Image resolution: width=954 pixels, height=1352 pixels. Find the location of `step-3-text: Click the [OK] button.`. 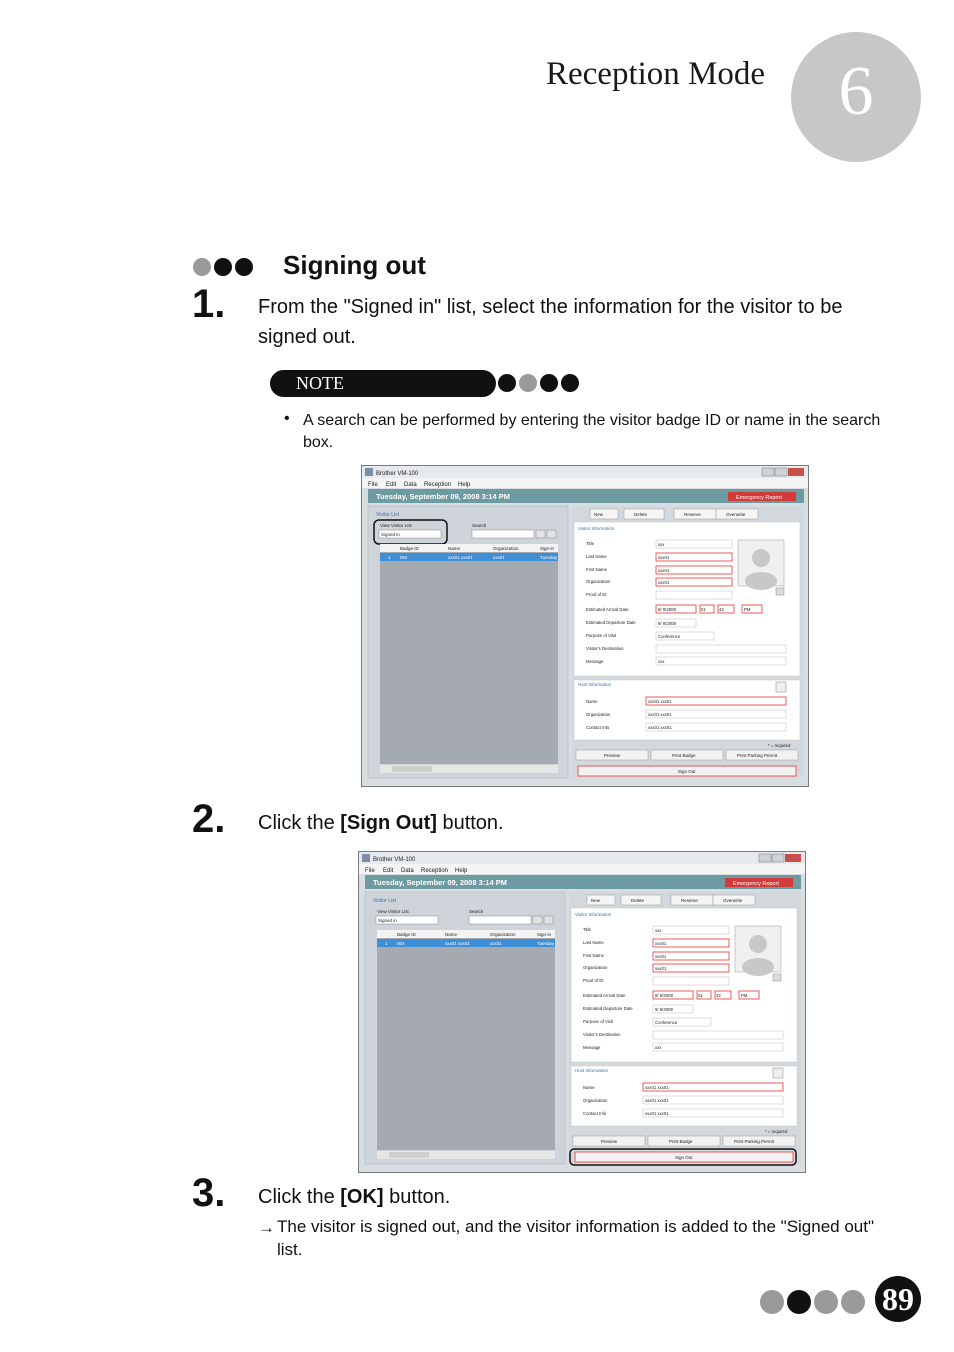

step-3-text: Click the [OK] button. is located at coordinates (354, 1197).